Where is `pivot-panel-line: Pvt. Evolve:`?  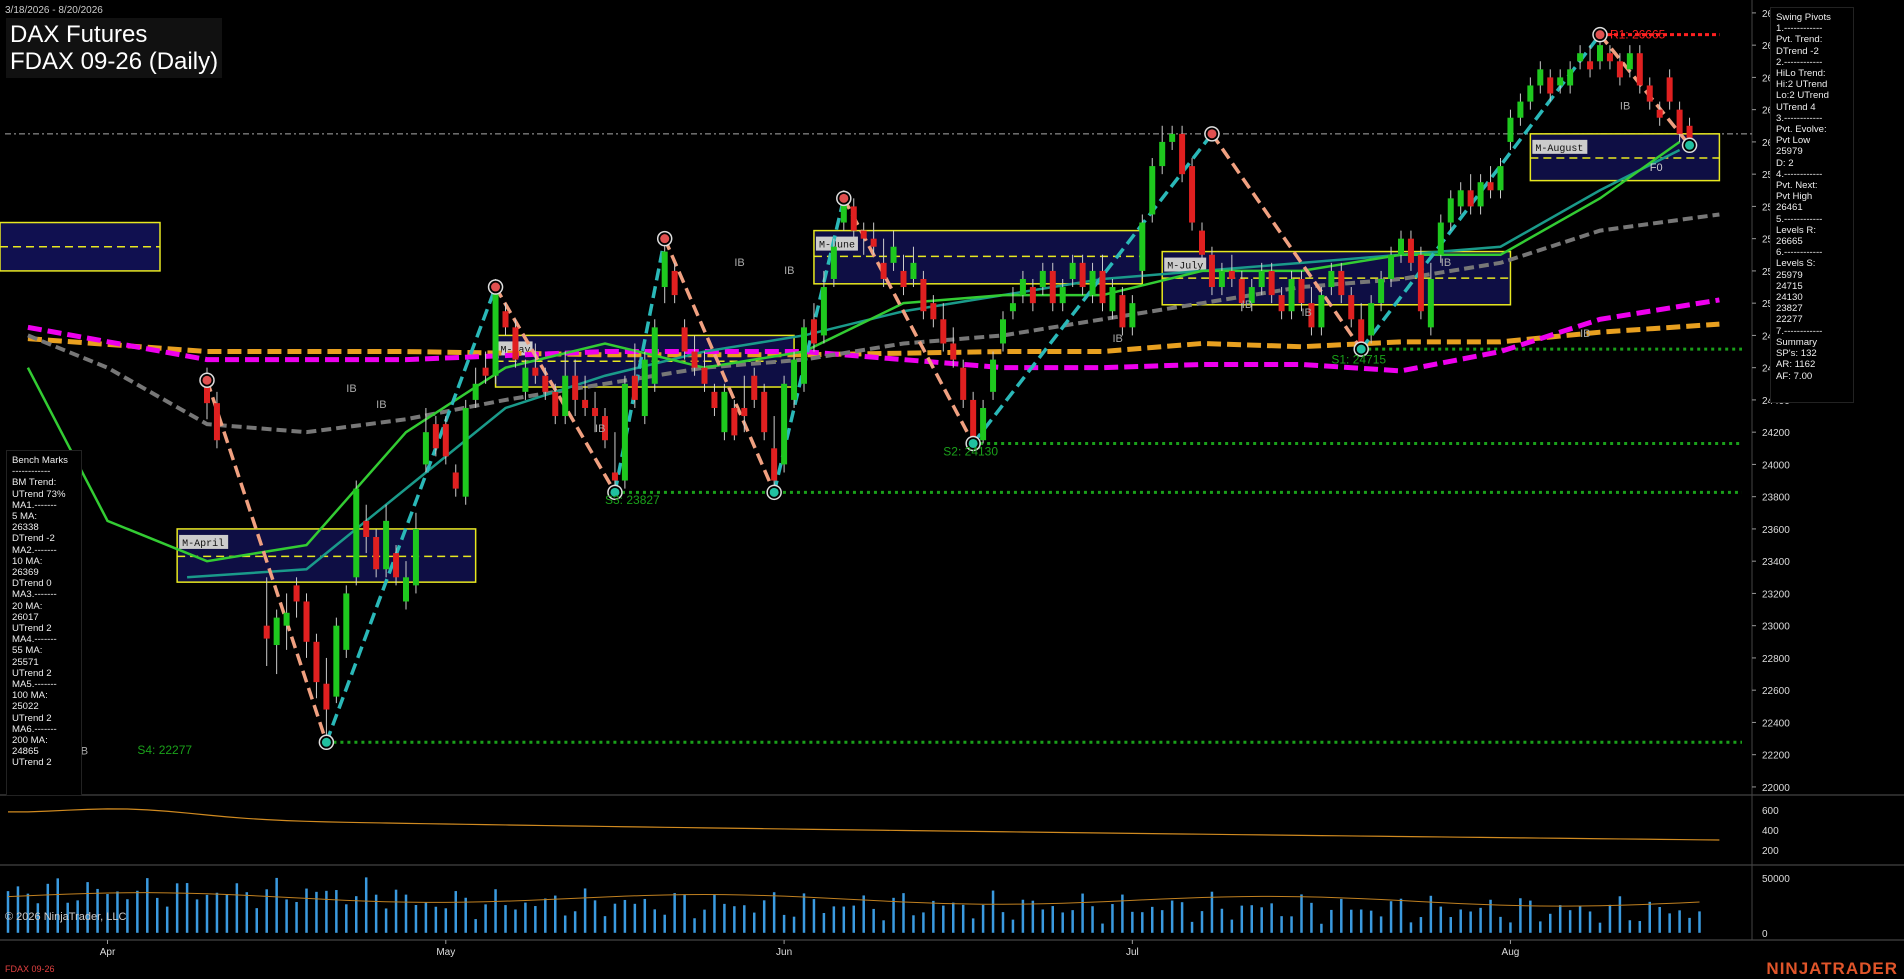 pivot-panel-line: Pvt. Evolve: is located at coordinates (1801, 130).